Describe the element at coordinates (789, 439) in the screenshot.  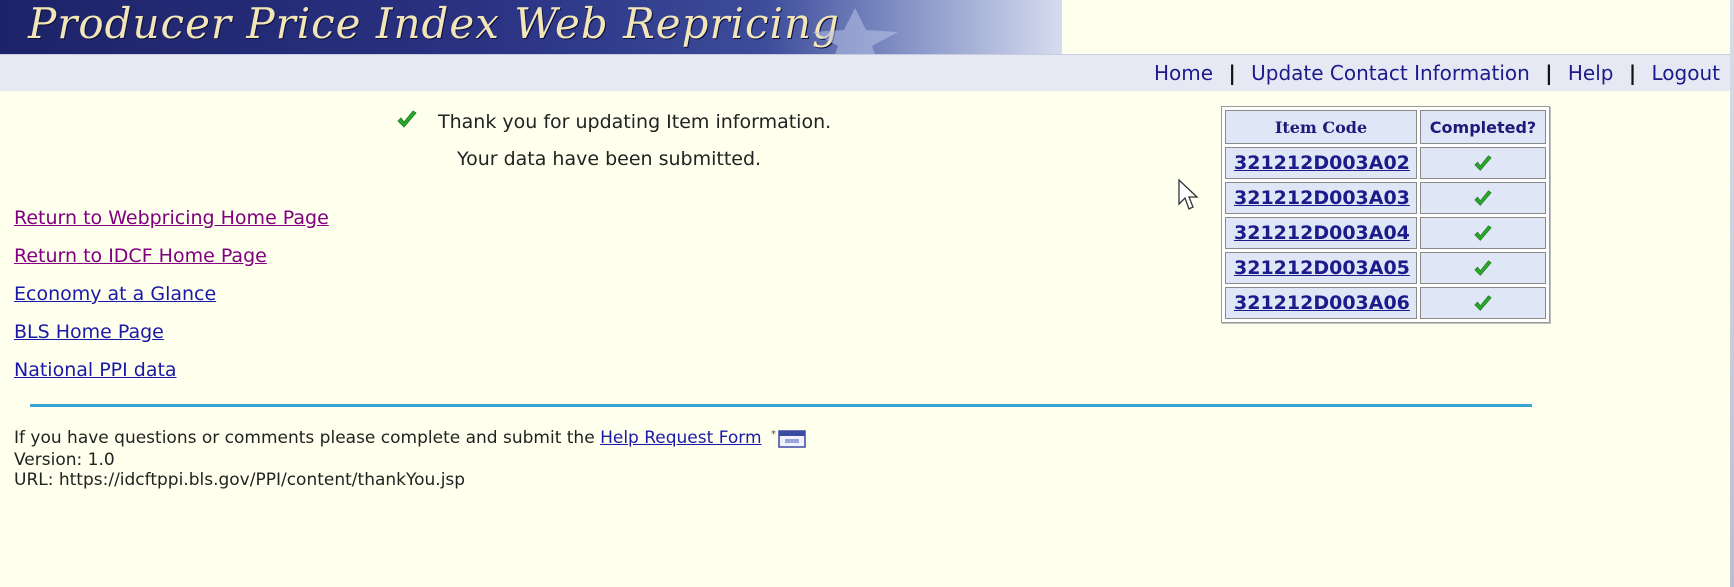
I see `new-window-icon: *` at that location.